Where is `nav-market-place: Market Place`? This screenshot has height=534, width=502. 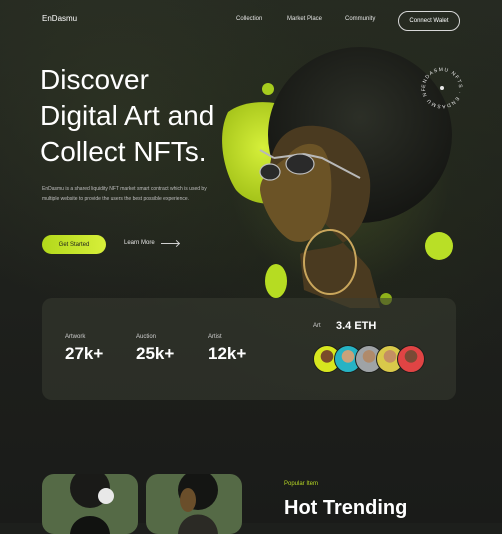 nav-market-place: Market Place is located at coordinates (304, 19).